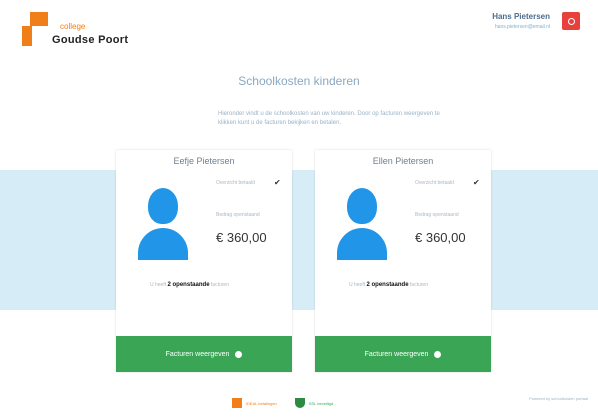  What do you see at coordinates (558, 398) in the screenshot?
I see `footer-note: Powered by schoolkosten portaal` at bounding box center [558, 398].